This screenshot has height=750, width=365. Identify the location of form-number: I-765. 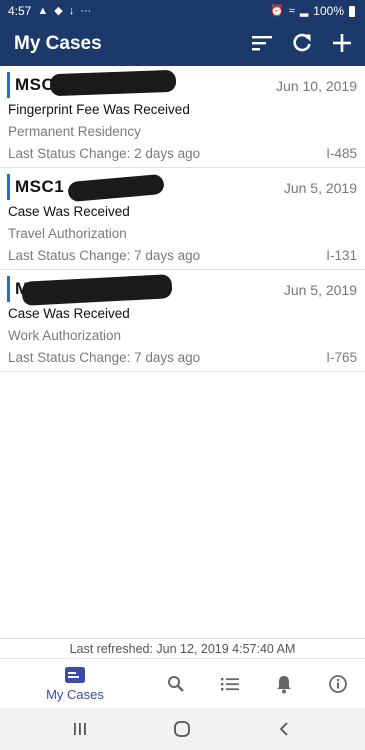
(341, 357).